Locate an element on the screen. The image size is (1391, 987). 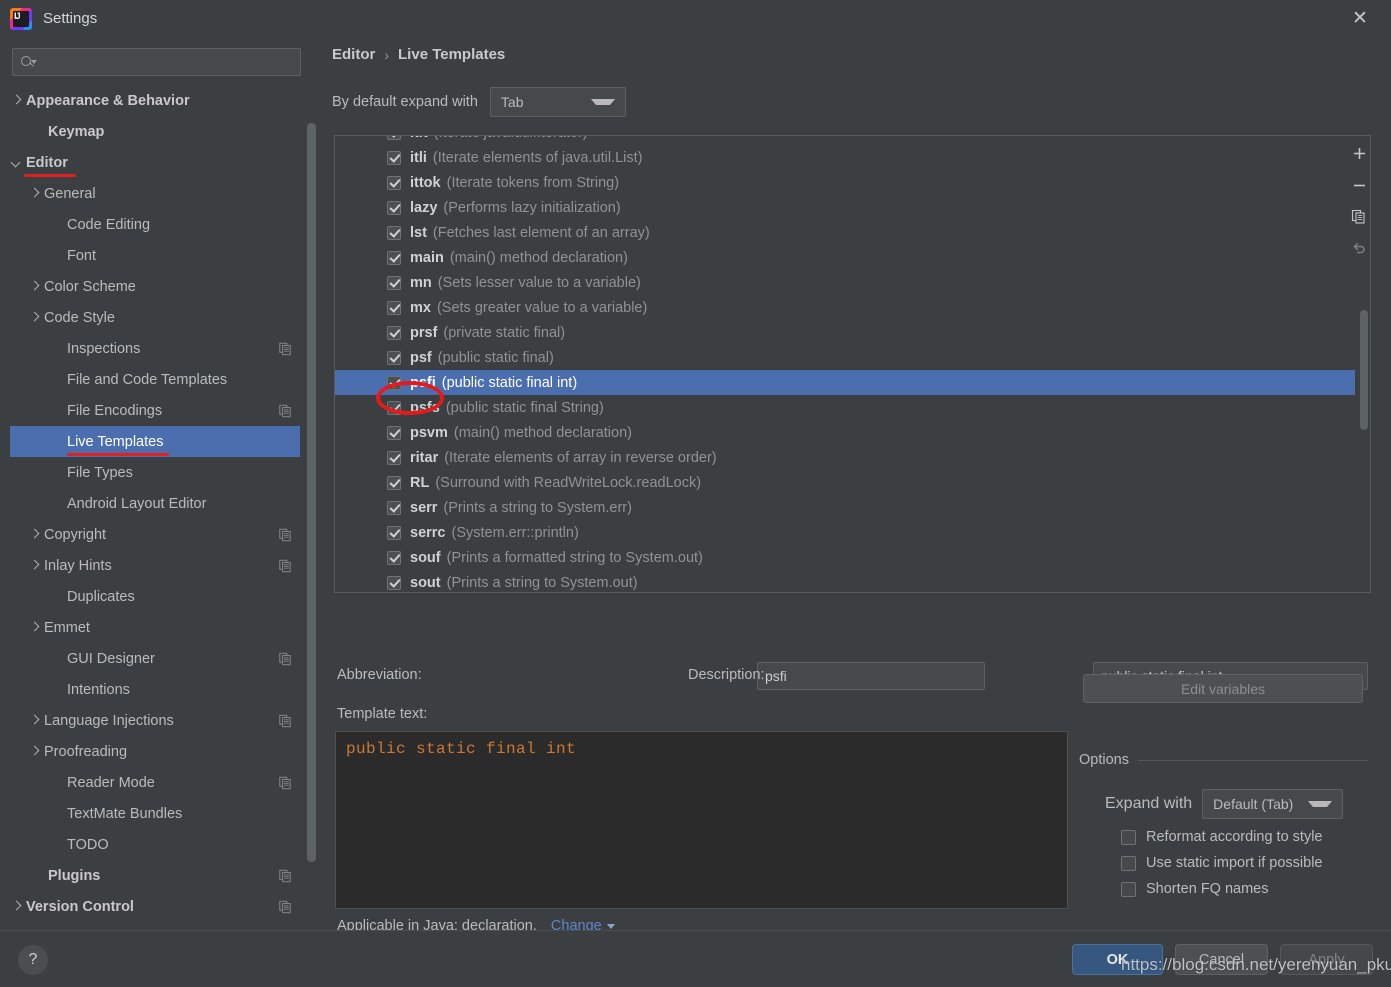
sidebar-item-duplicates: Duplicates is located at coordinates (155, 596).